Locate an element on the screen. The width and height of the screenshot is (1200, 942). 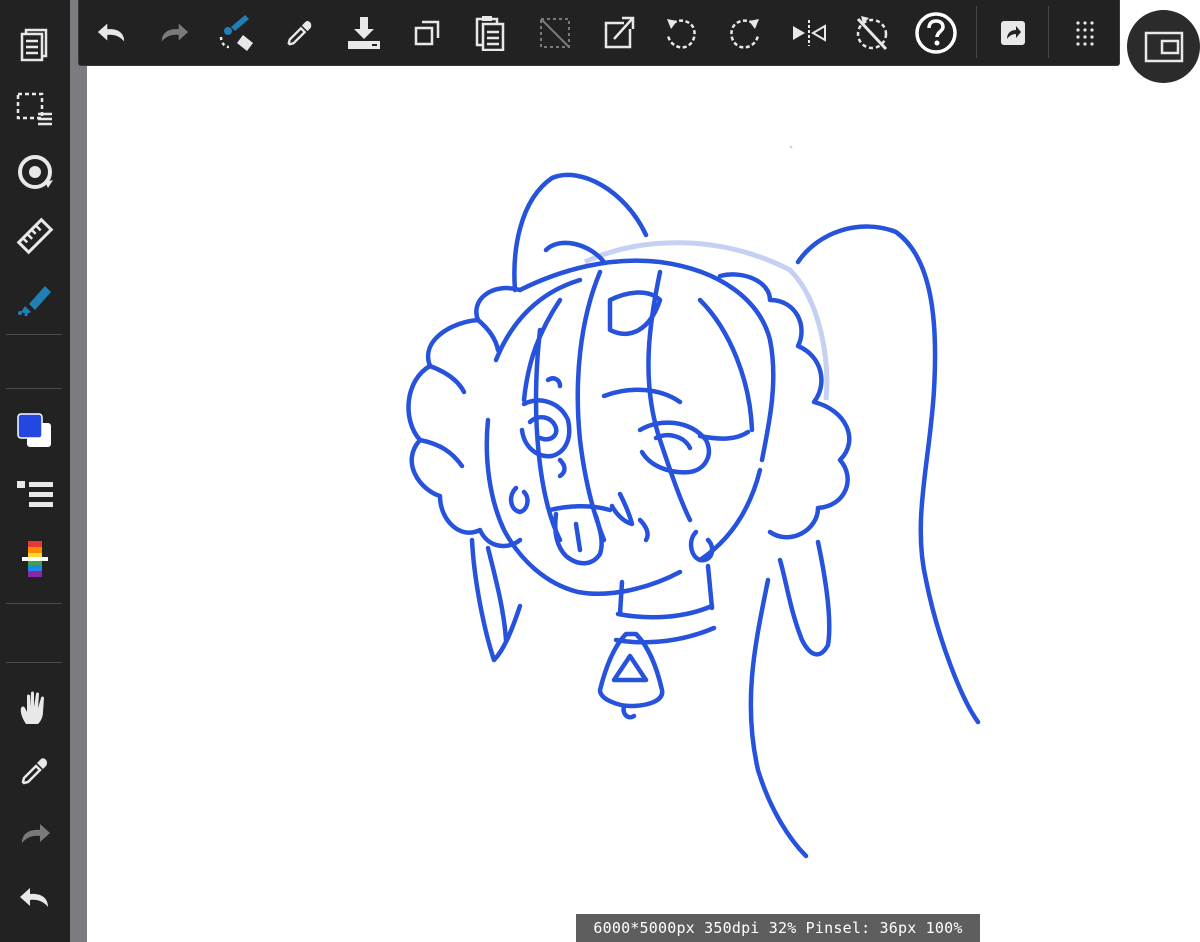
copy-icon is located at coordinates (427, 33).